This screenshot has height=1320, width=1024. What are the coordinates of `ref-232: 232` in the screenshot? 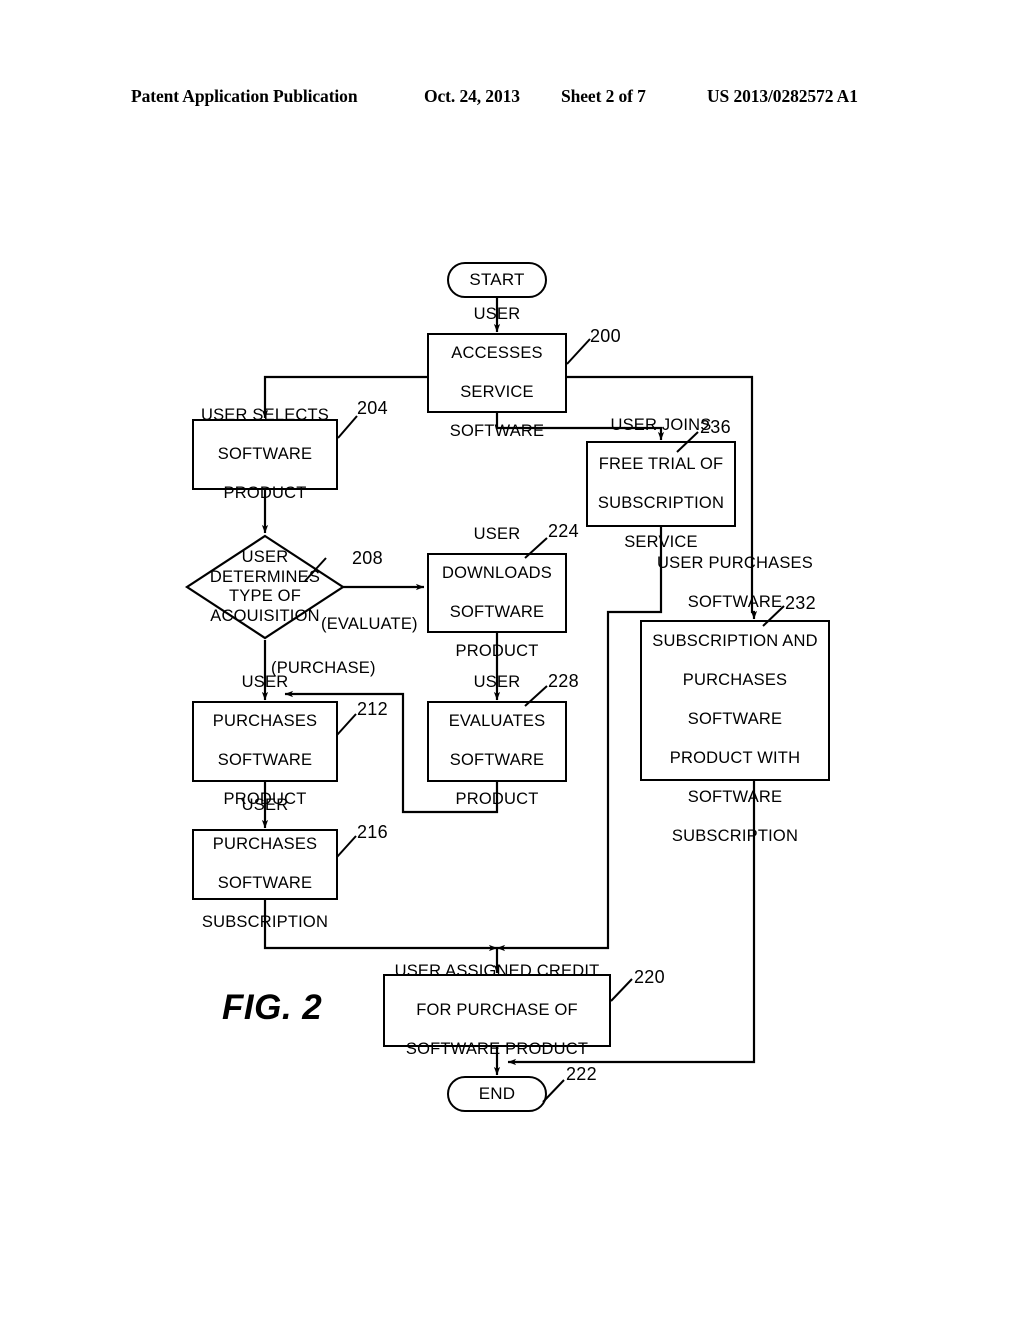 It's located at (800, 603).